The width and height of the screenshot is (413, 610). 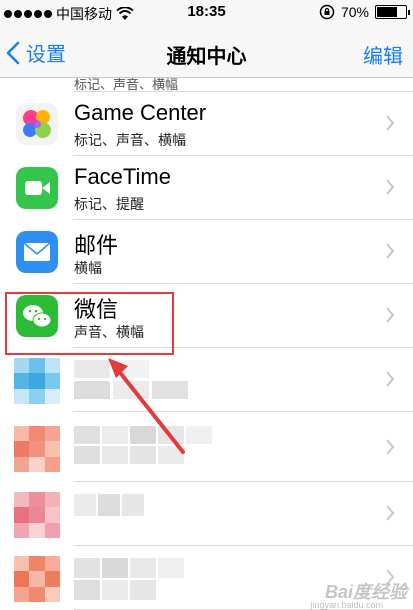 I want to click on app-notification-style: 横幅, so click(x=88, y=268).